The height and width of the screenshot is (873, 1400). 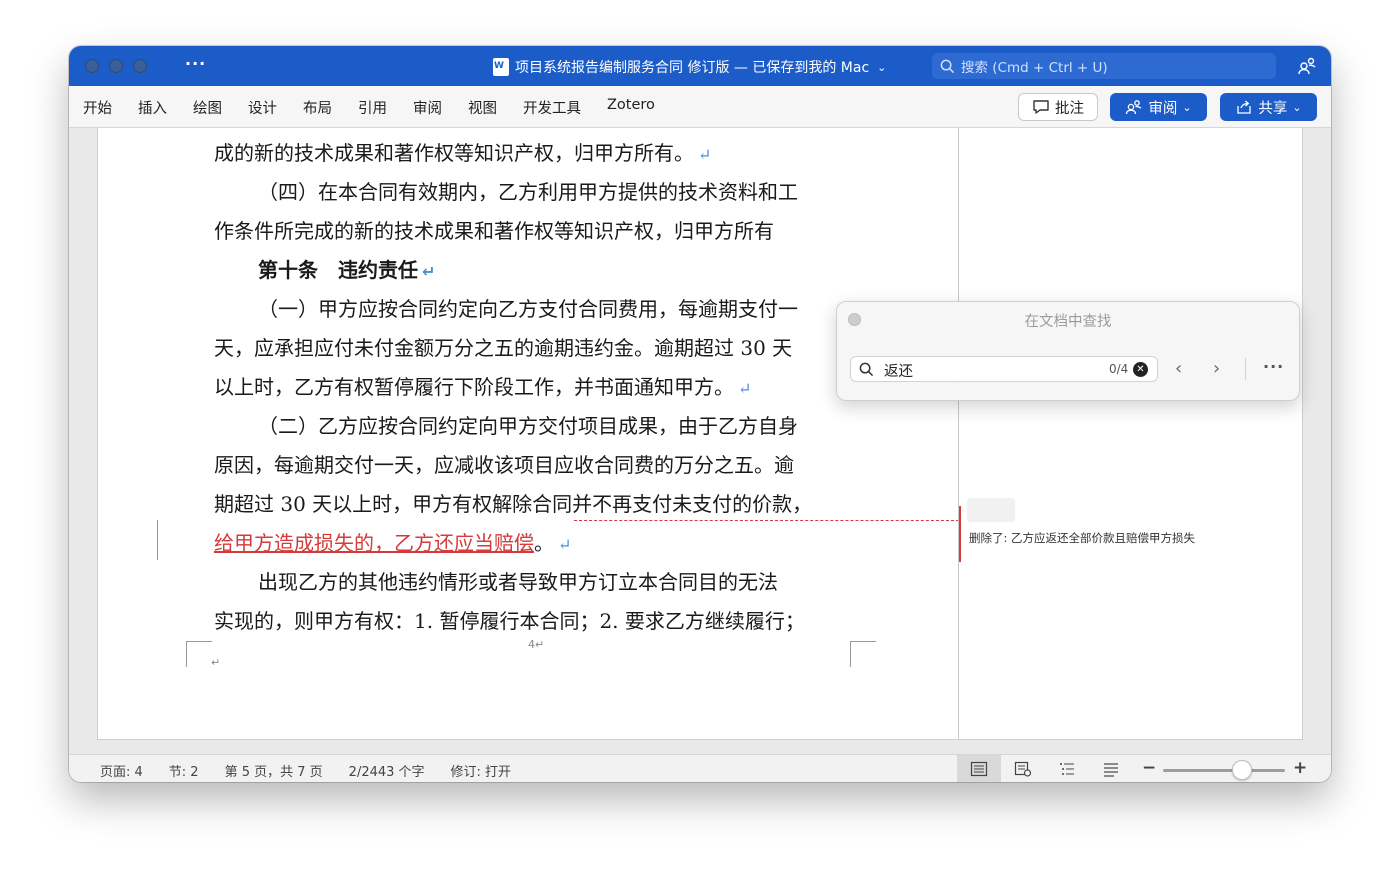 I want to click on tab-insert: 插入, so click(x=152, y=107).